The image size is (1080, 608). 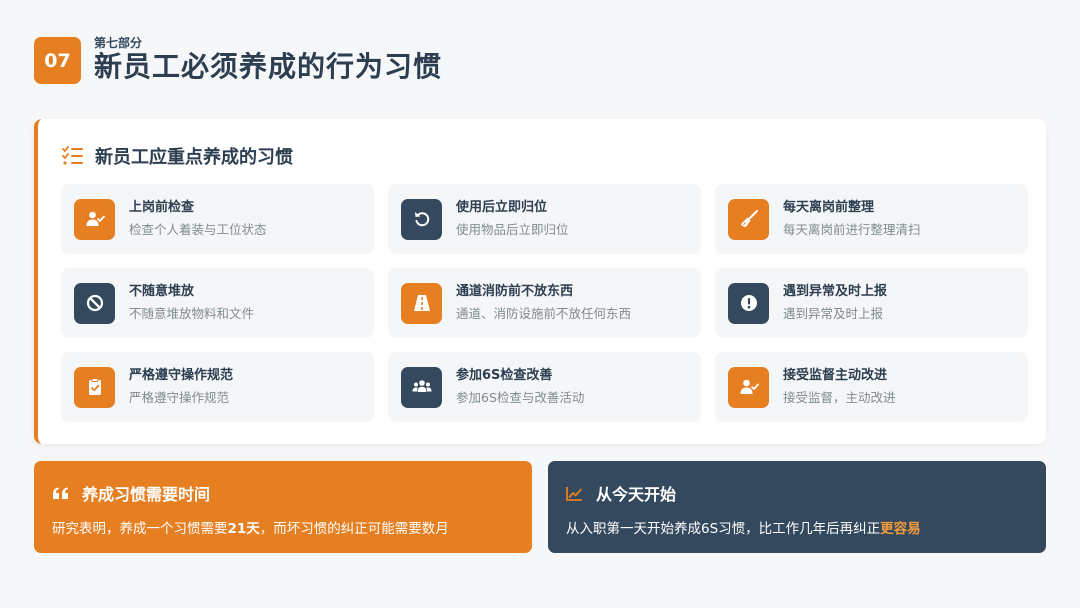 What do you see at coordinates (900, 529) in the screenshot?
I see `highlight-easier: 更容易` at bounding box center [900, 529].